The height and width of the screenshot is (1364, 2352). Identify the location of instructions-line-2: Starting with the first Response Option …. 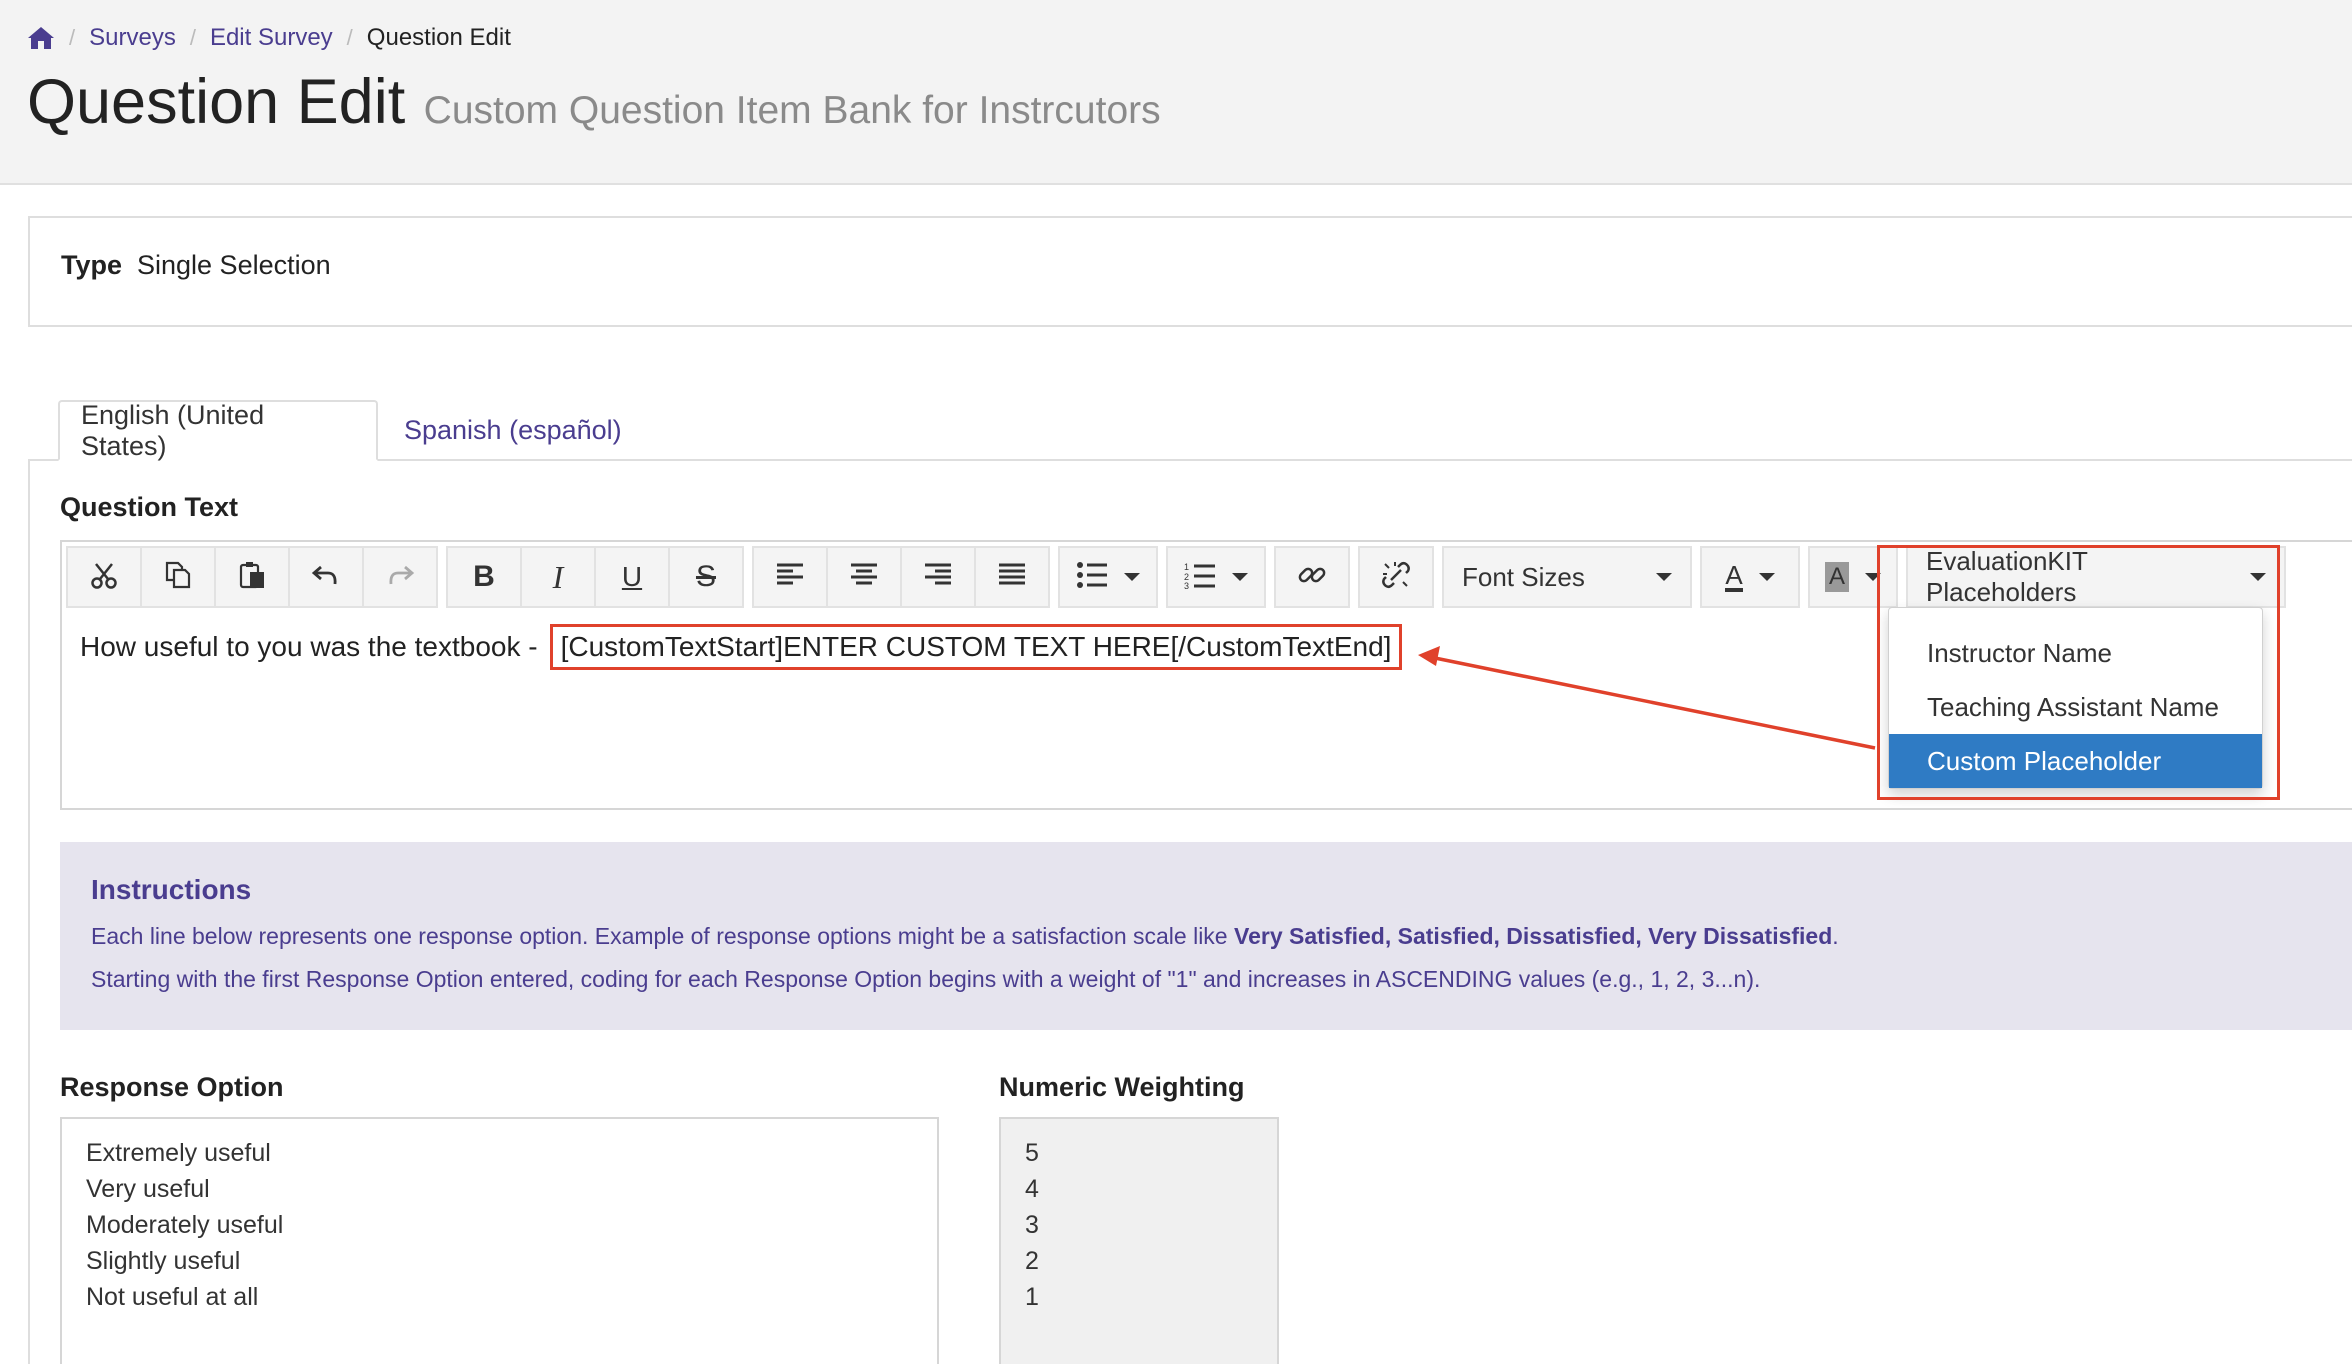
(926, 979).